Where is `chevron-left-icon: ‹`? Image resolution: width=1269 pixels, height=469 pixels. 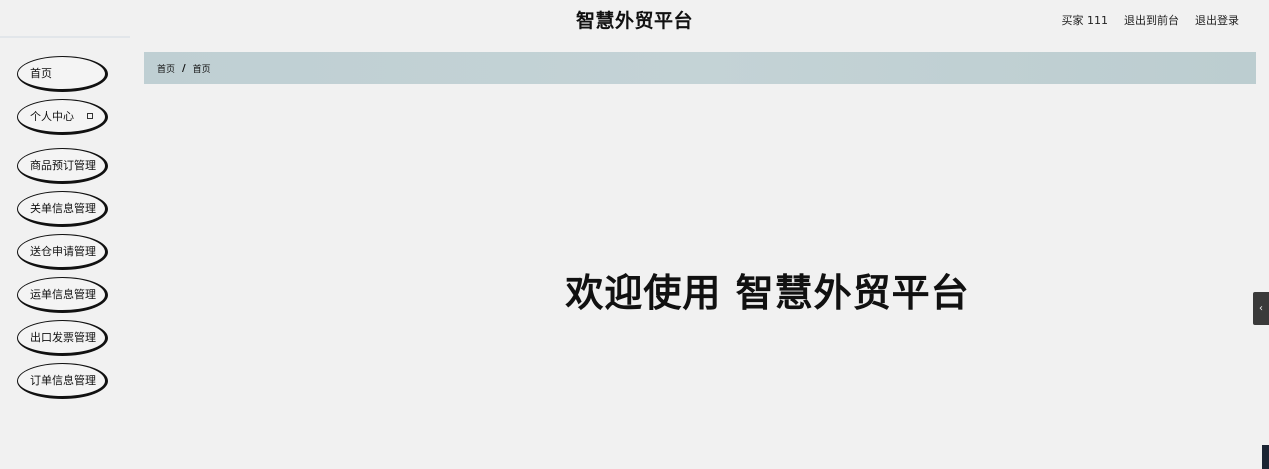 chevron-left-icon: ‹ is located at coordinates (1261, 308).